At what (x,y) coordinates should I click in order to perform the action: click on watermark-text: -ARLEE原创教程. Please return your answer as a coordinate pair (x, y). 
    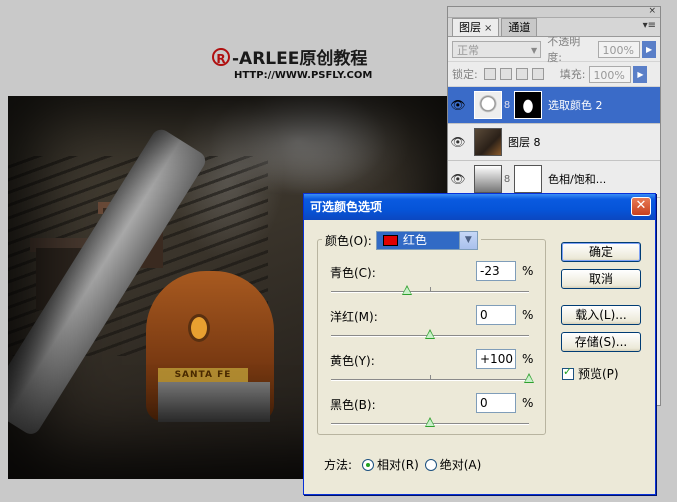
    Looking at the image, I should click on (300, 59).